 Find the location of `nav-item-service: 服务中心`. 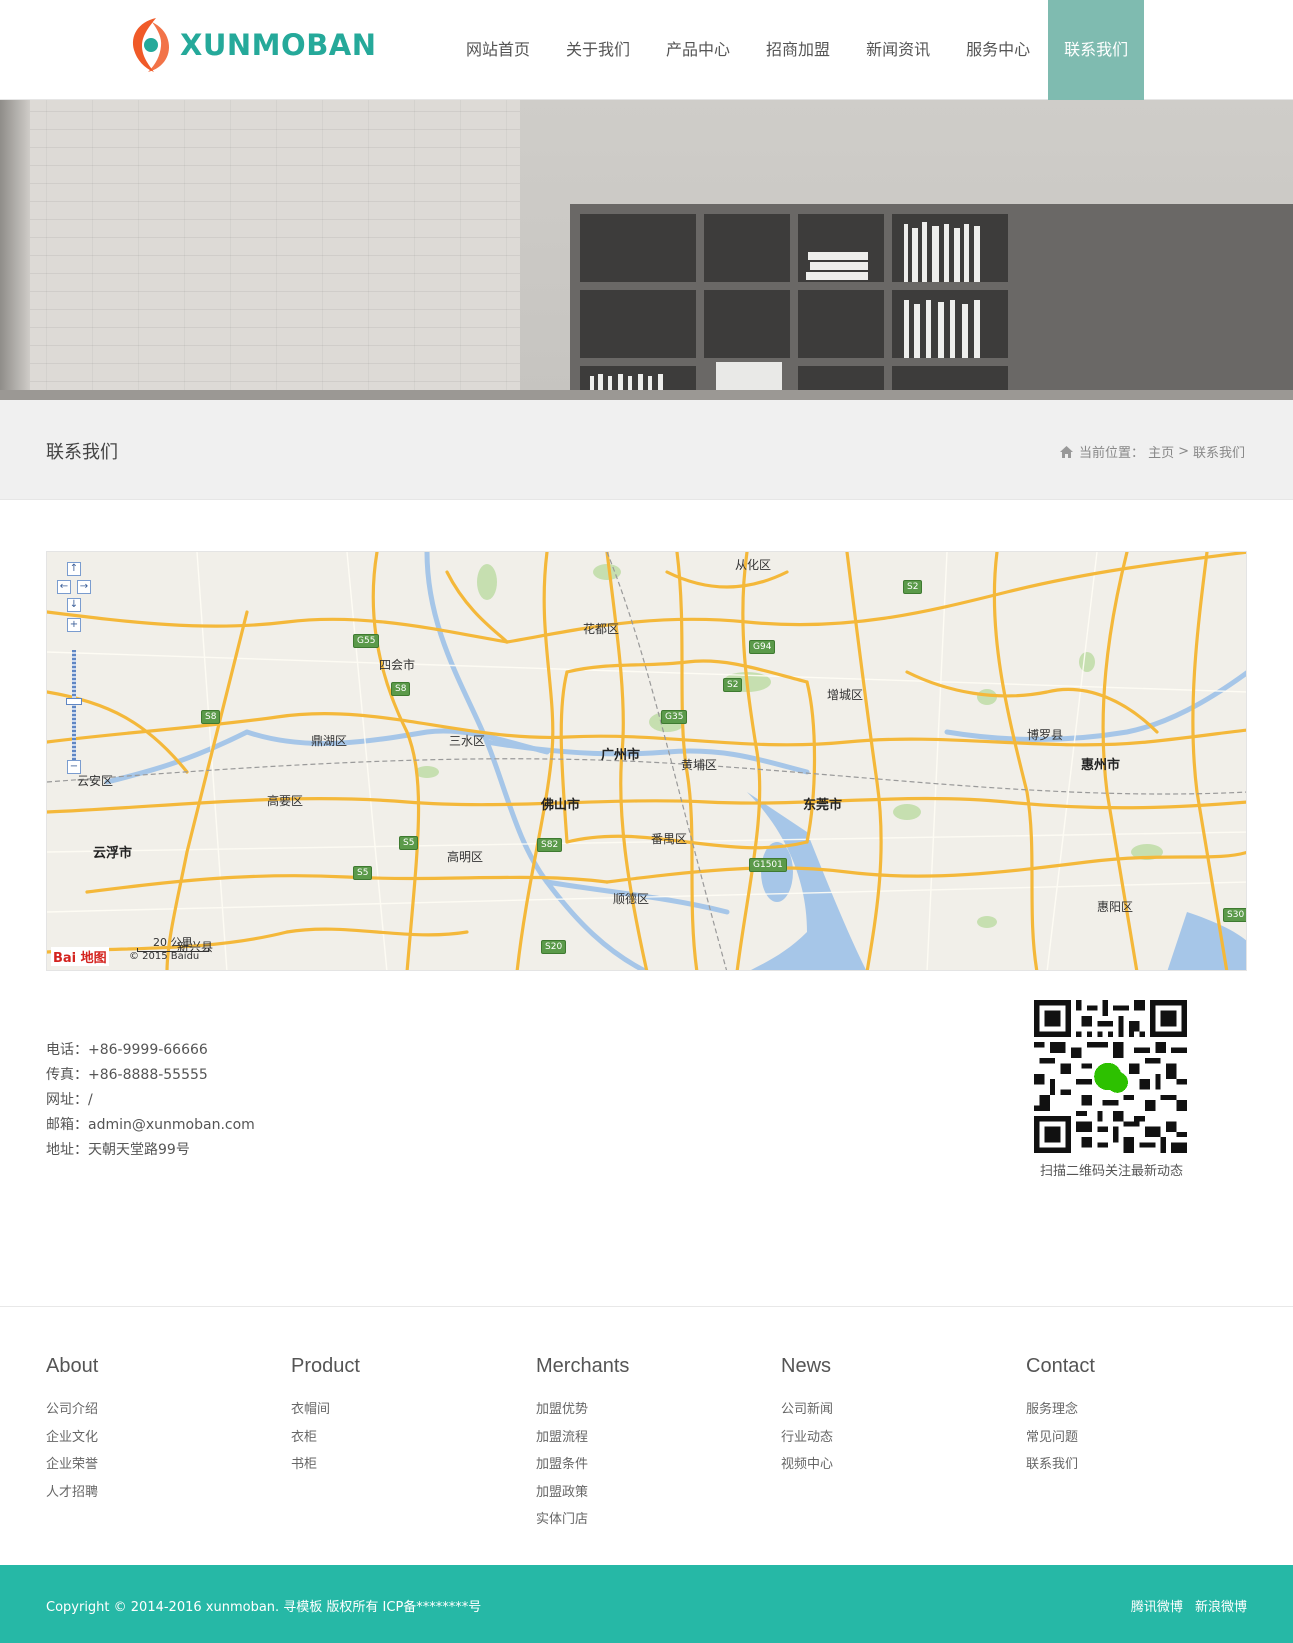

nav-item-service: 服务中心 is located at coordinates (998, 50).